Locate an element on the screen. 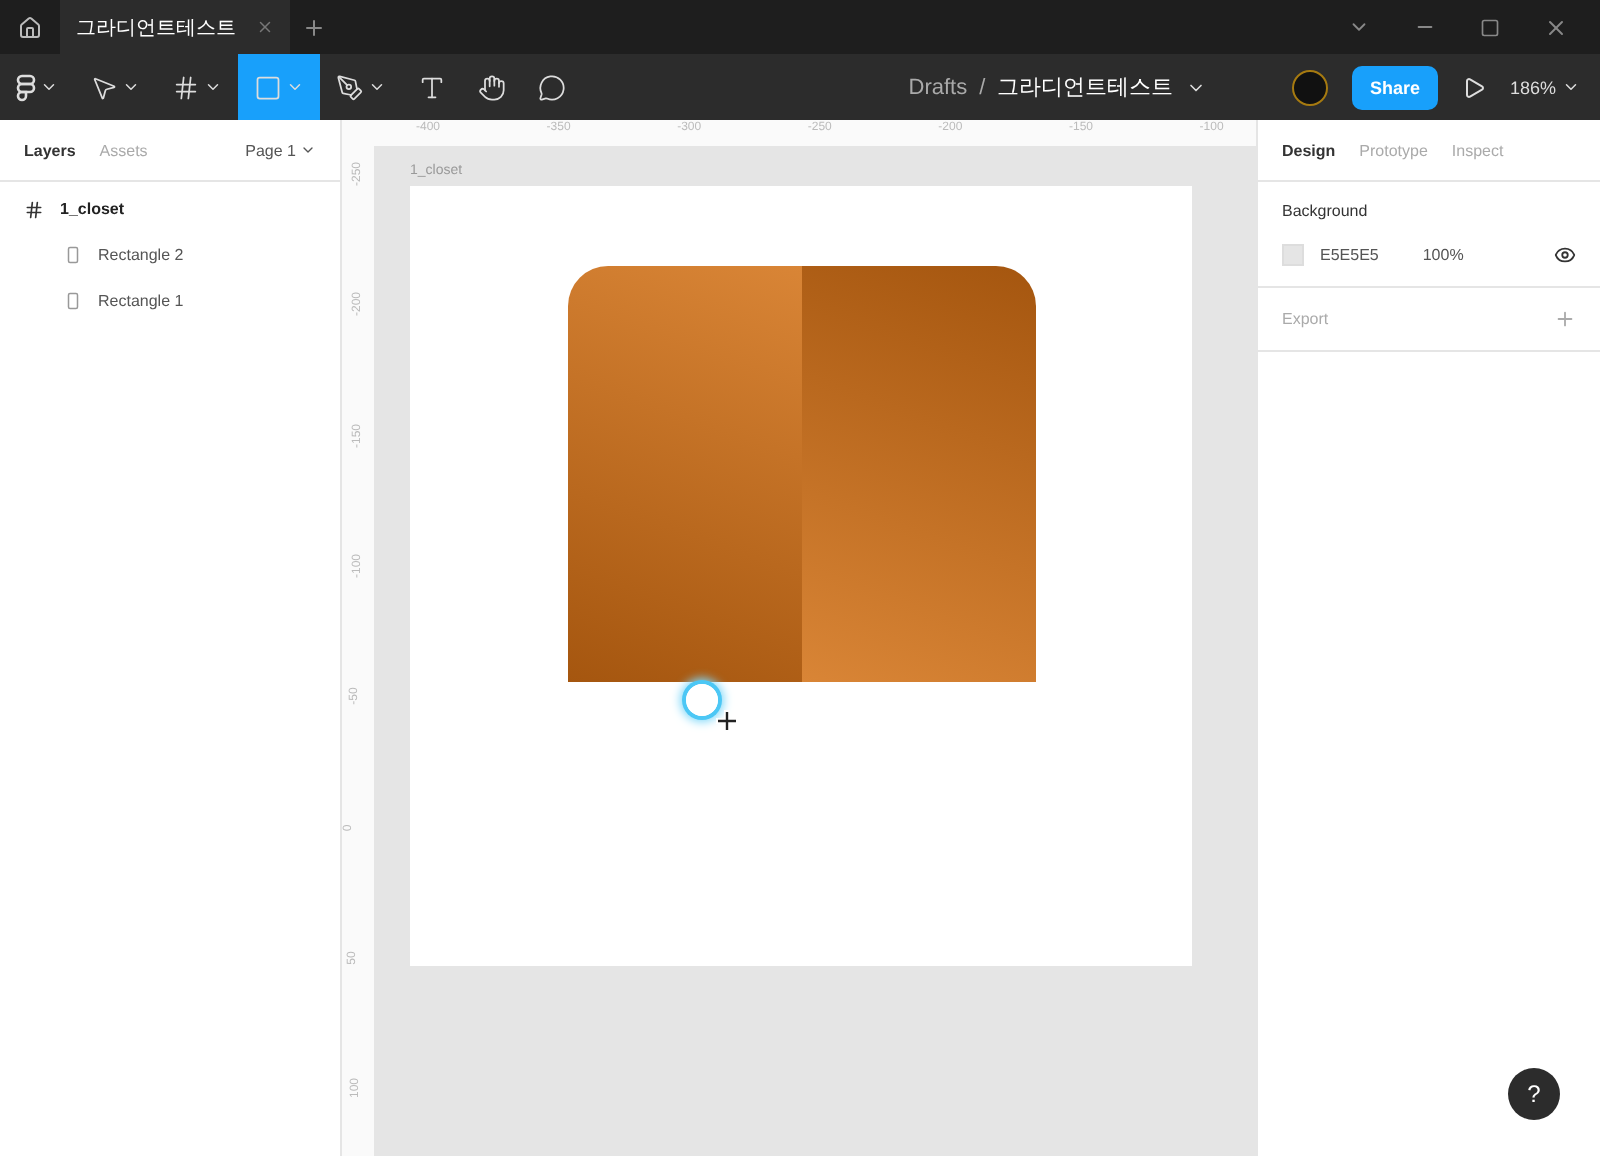 The width and height of the screenshot is (1600, 1156). maximize-icon is located at coordinates (1490, 27).